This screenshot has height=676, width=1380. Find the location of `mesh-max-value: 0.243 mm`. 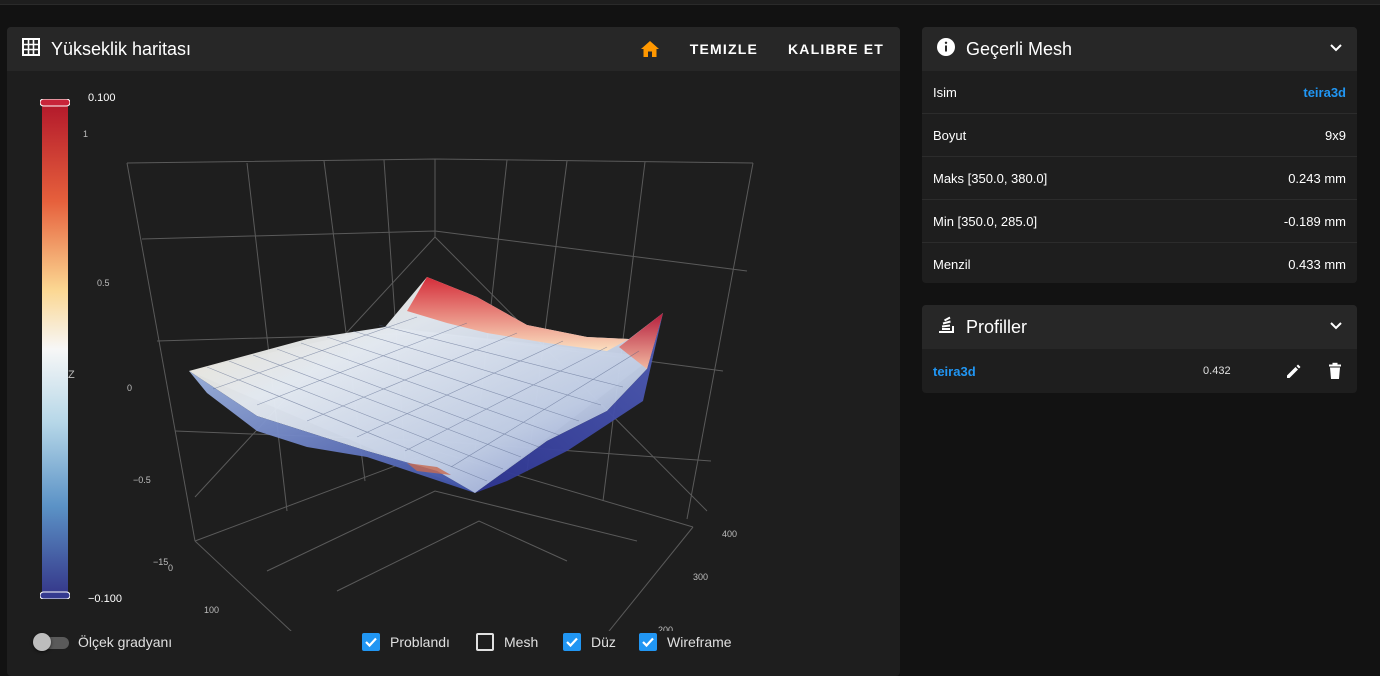

mesh-max-value: 0.243 mm is located at coordinates (1317, 178).